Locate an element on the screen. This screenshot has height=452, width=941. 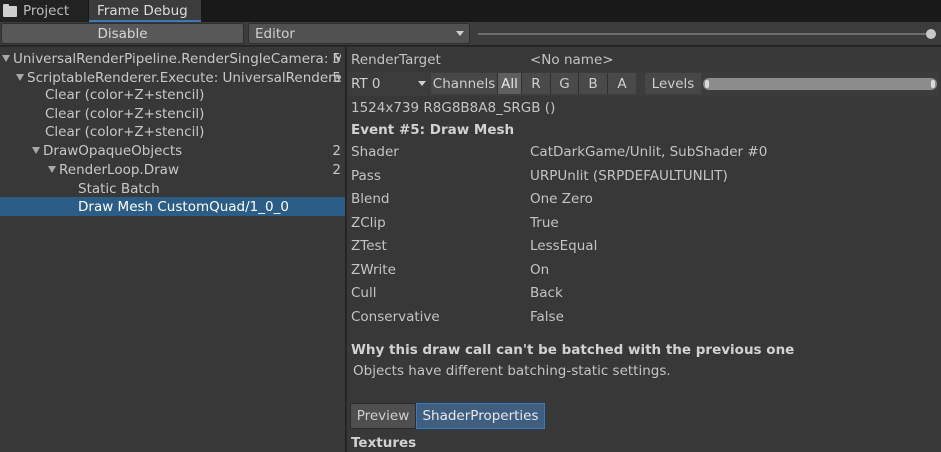
disable-button: Disable is located at coordinates (122, 33).